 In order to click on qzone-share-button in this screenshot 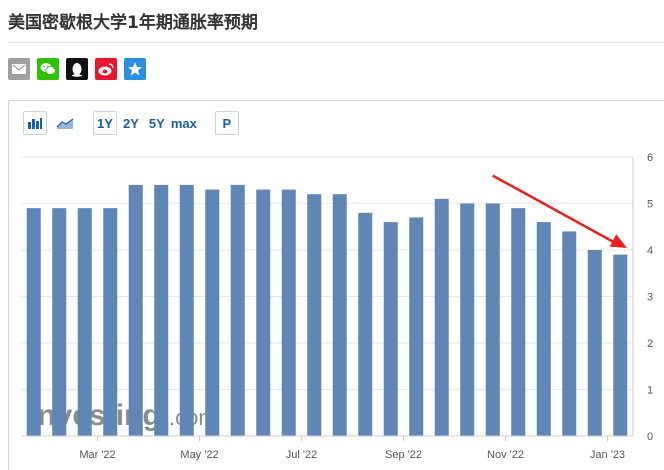, I will do `click(135, 69)`.